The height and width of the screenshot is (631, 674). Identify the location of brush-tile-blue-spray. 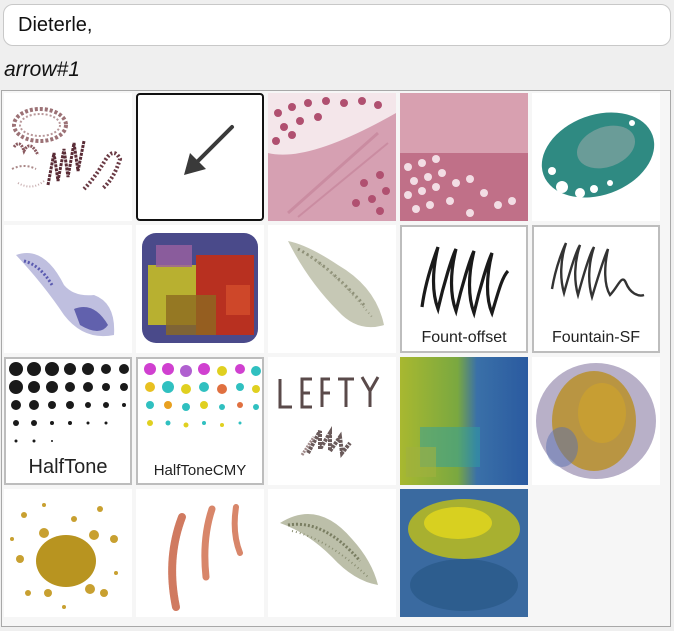
(68, 289).